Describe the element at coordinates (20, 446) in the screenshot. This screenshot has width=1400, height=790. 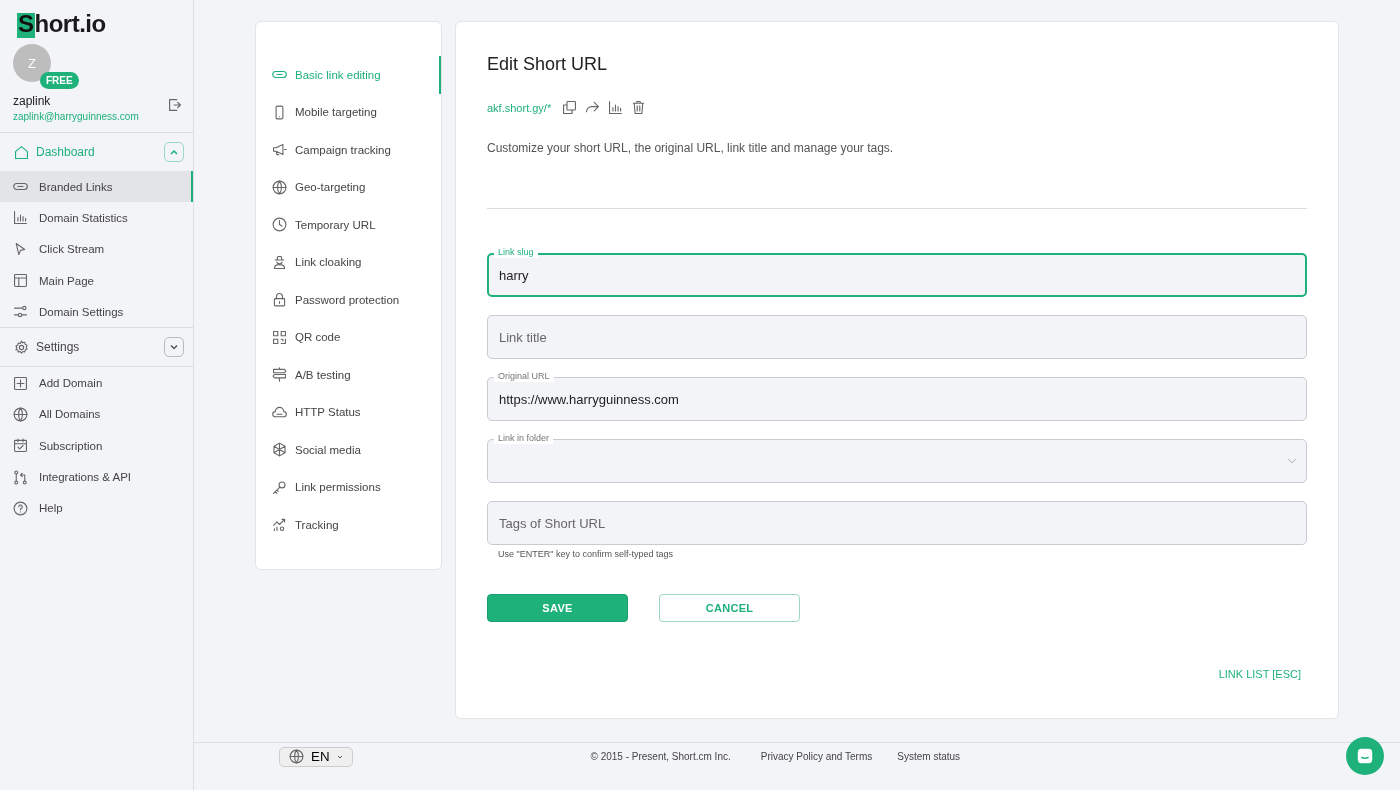
I see `calendar-icon` at that location.